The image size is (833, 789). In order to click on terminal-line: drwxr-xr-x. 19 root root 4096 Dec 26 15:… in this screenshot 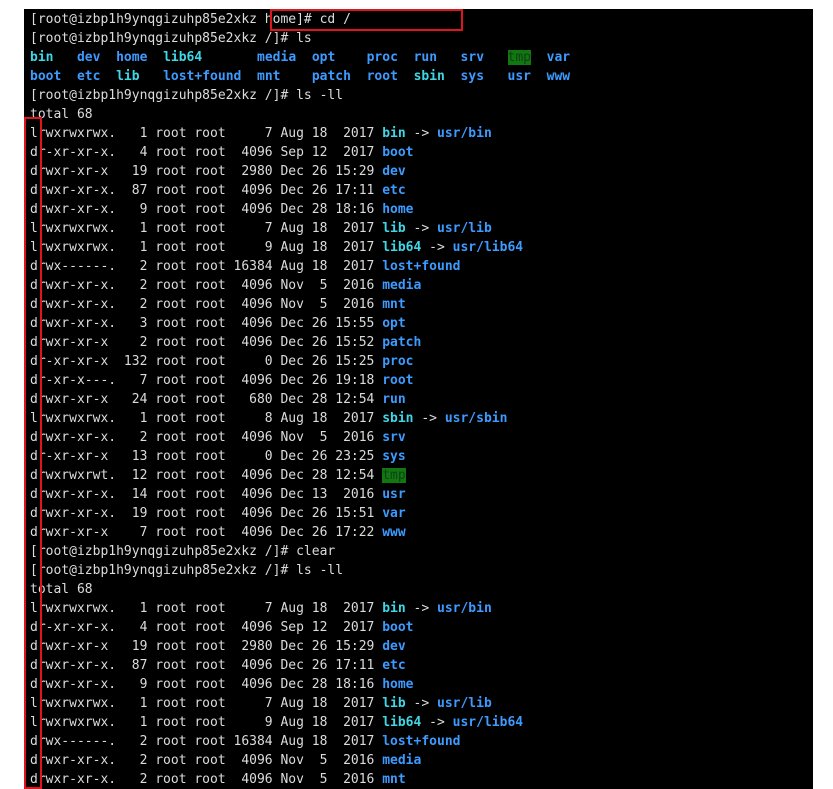, I will do `click(300, 513)`.